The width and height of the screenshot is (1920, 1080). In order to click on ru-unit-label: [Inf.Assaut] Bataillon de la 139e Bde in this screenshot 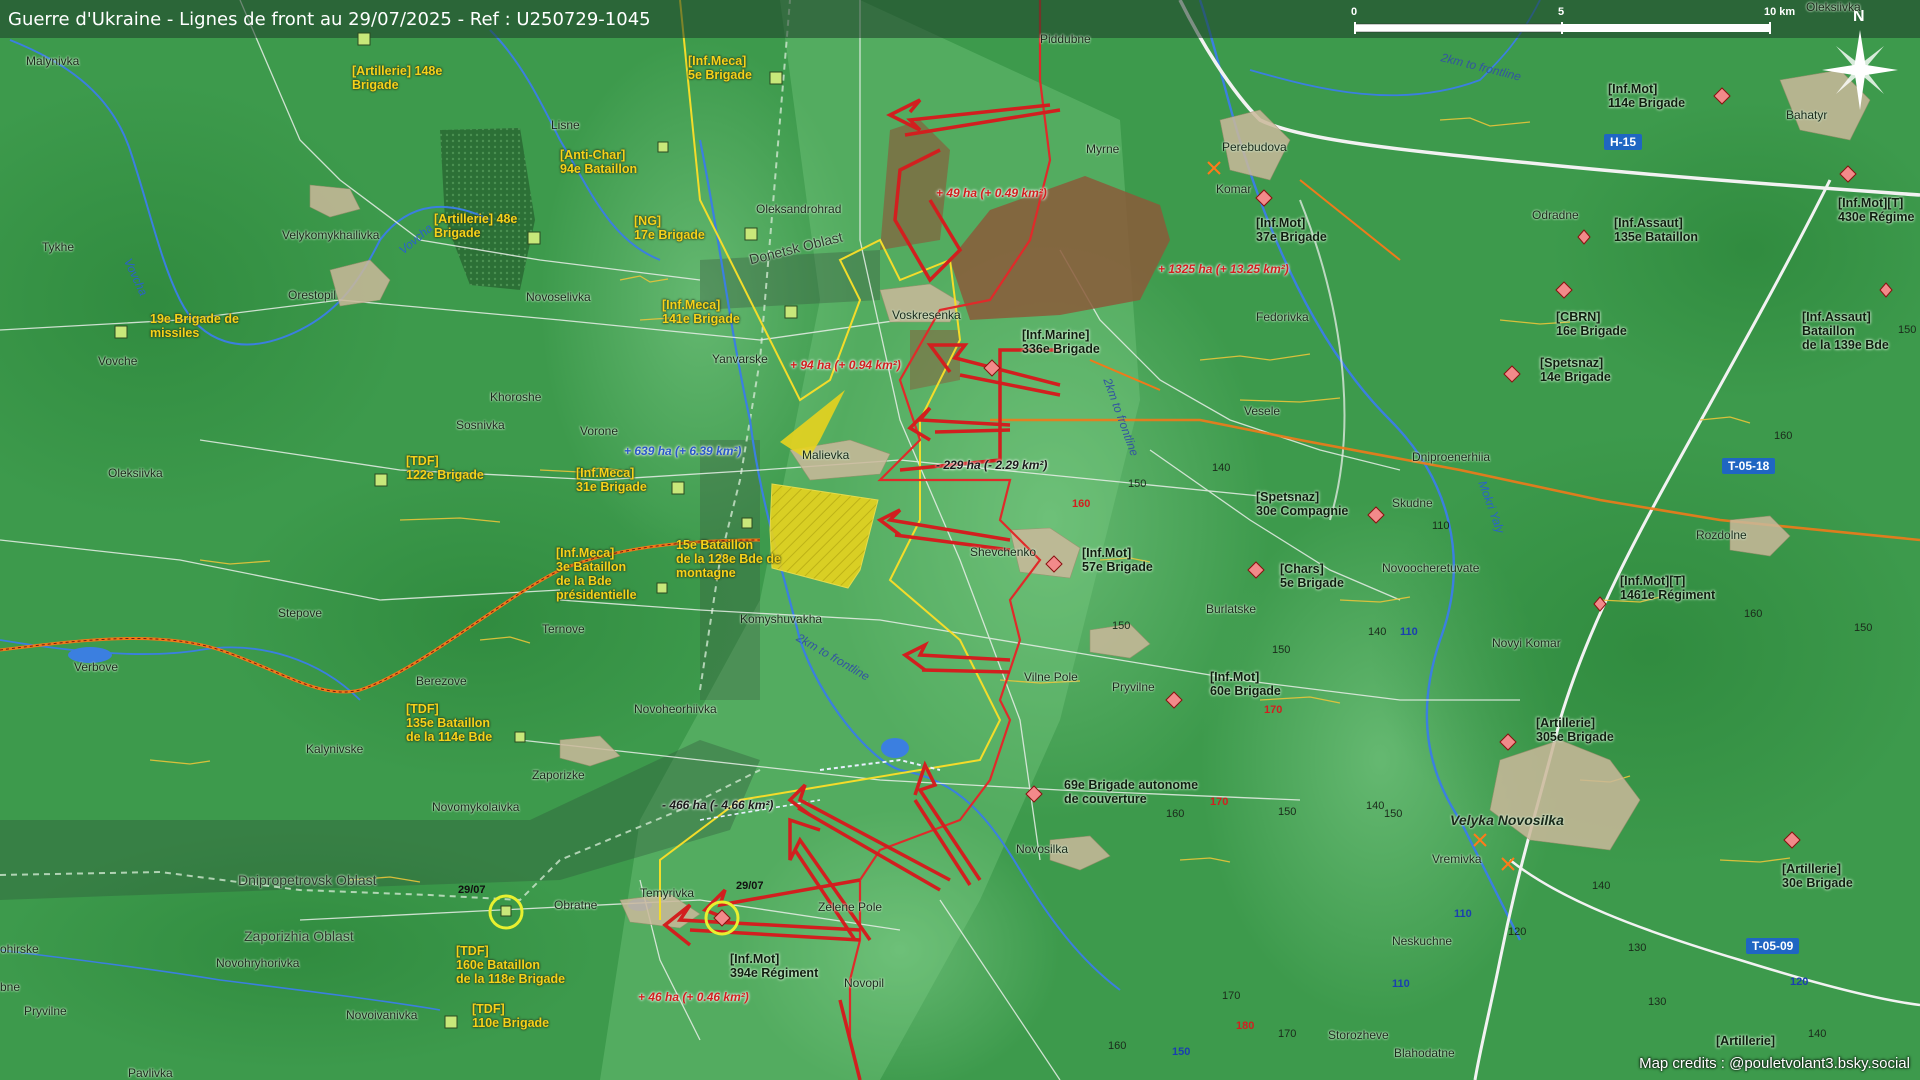, I will do `click(1845, 331)`.